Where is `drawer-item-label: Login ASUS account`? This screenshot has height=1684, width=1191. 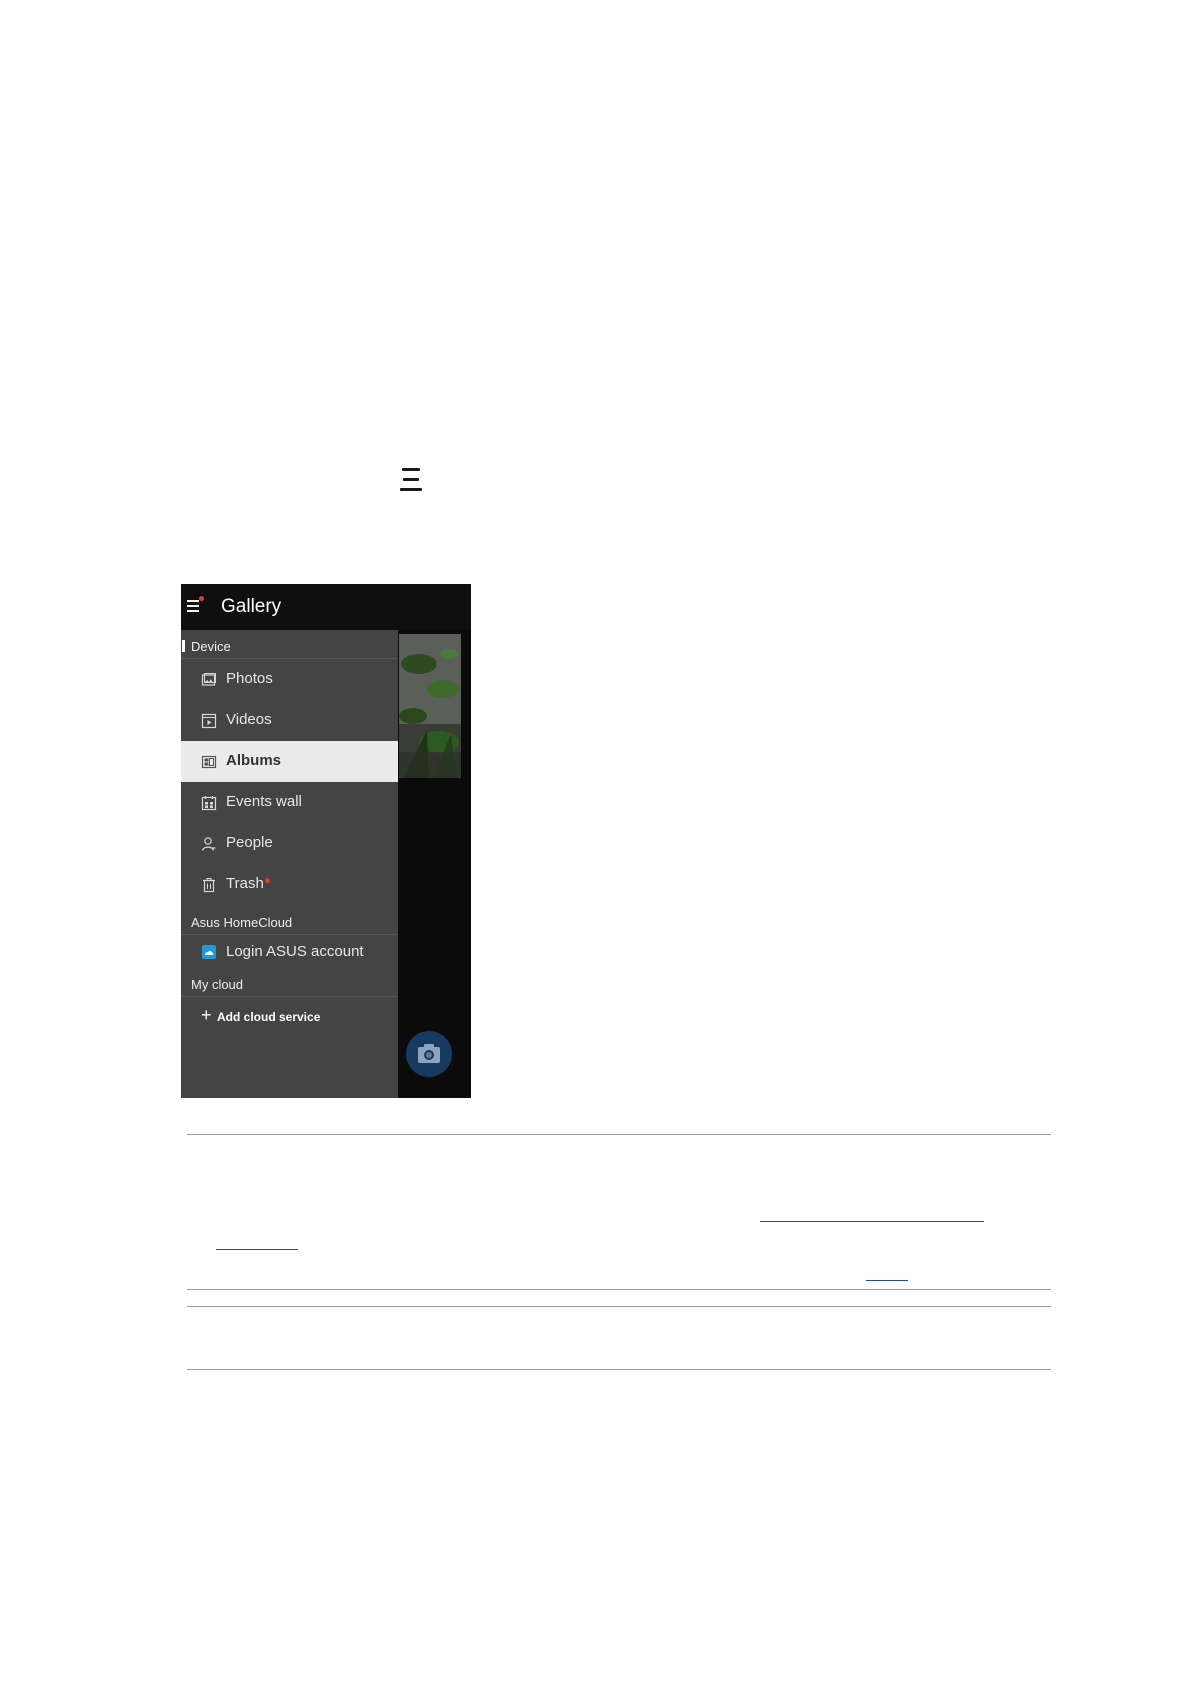 drawer-item-label: Login ASUS account is located at coordinates (295, 951).